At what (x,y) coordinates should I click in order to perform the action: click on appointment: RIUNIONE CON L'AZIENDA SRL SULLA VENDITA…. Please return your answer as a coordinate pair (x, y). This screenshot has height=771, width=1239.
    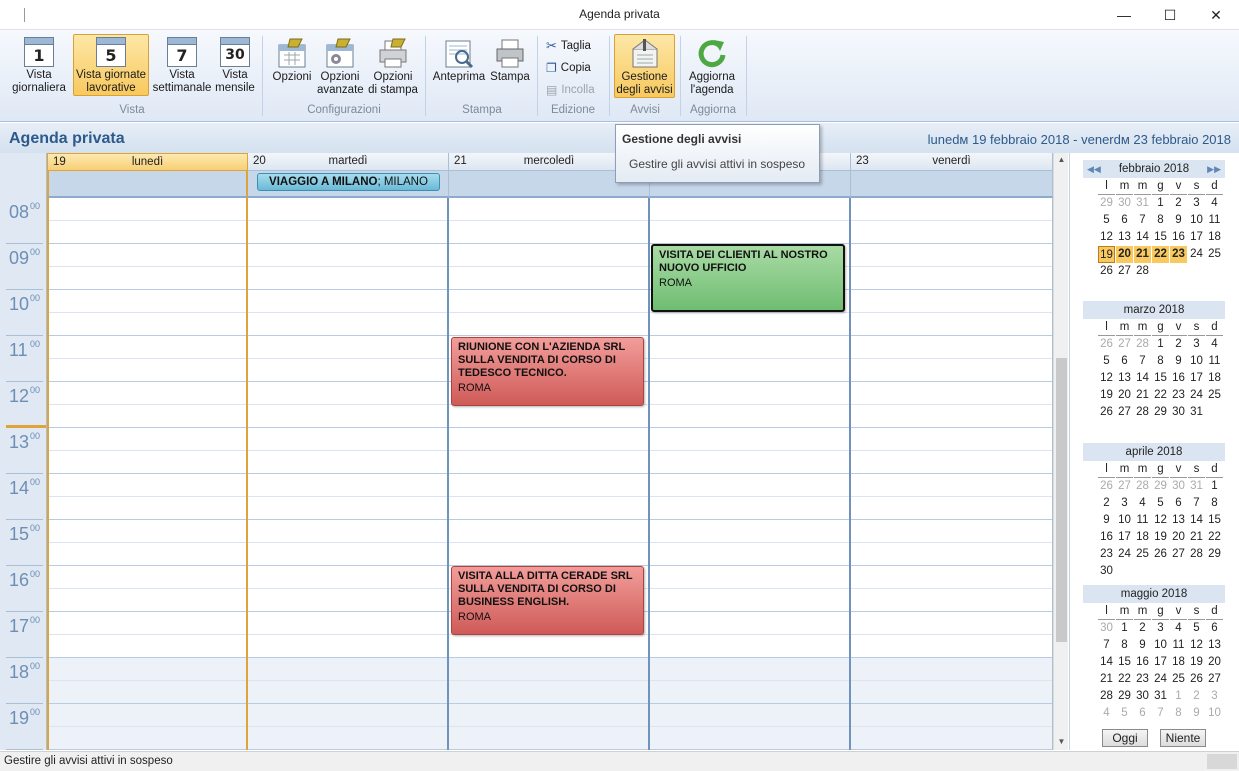
    Looking at the image, I should click on (547, 371).